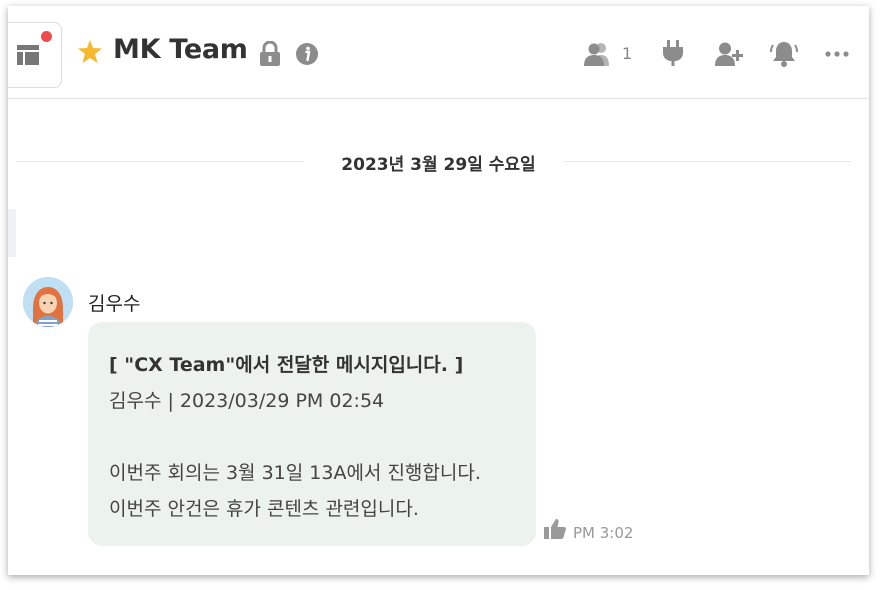 The height and width of the screenshot is (590, 887). I want to click on unread-marker, so click(12, 233).